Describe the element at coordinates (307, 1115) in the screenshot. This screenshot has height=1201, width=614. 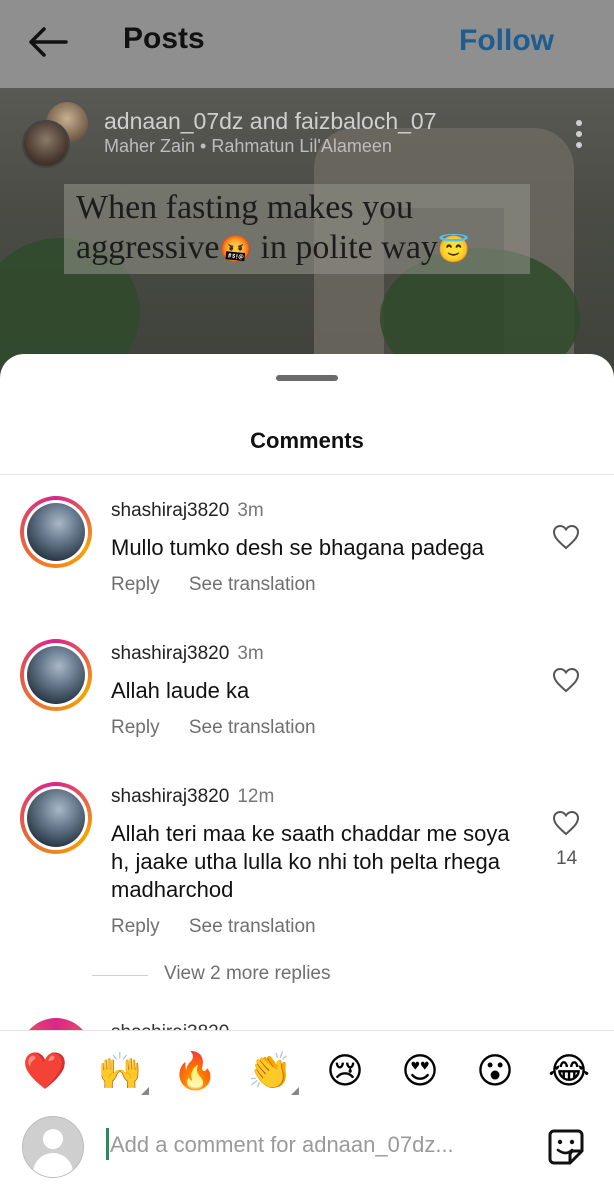
I see `comment-composer: ❤️ 🙌 🔥 👏 😢 😍 😮 😂` at that location.